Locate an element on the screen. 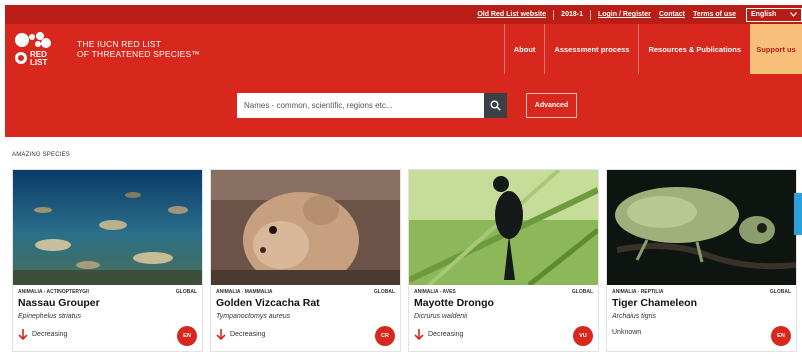  category-badge: CR is located at coordinates (385, 336).